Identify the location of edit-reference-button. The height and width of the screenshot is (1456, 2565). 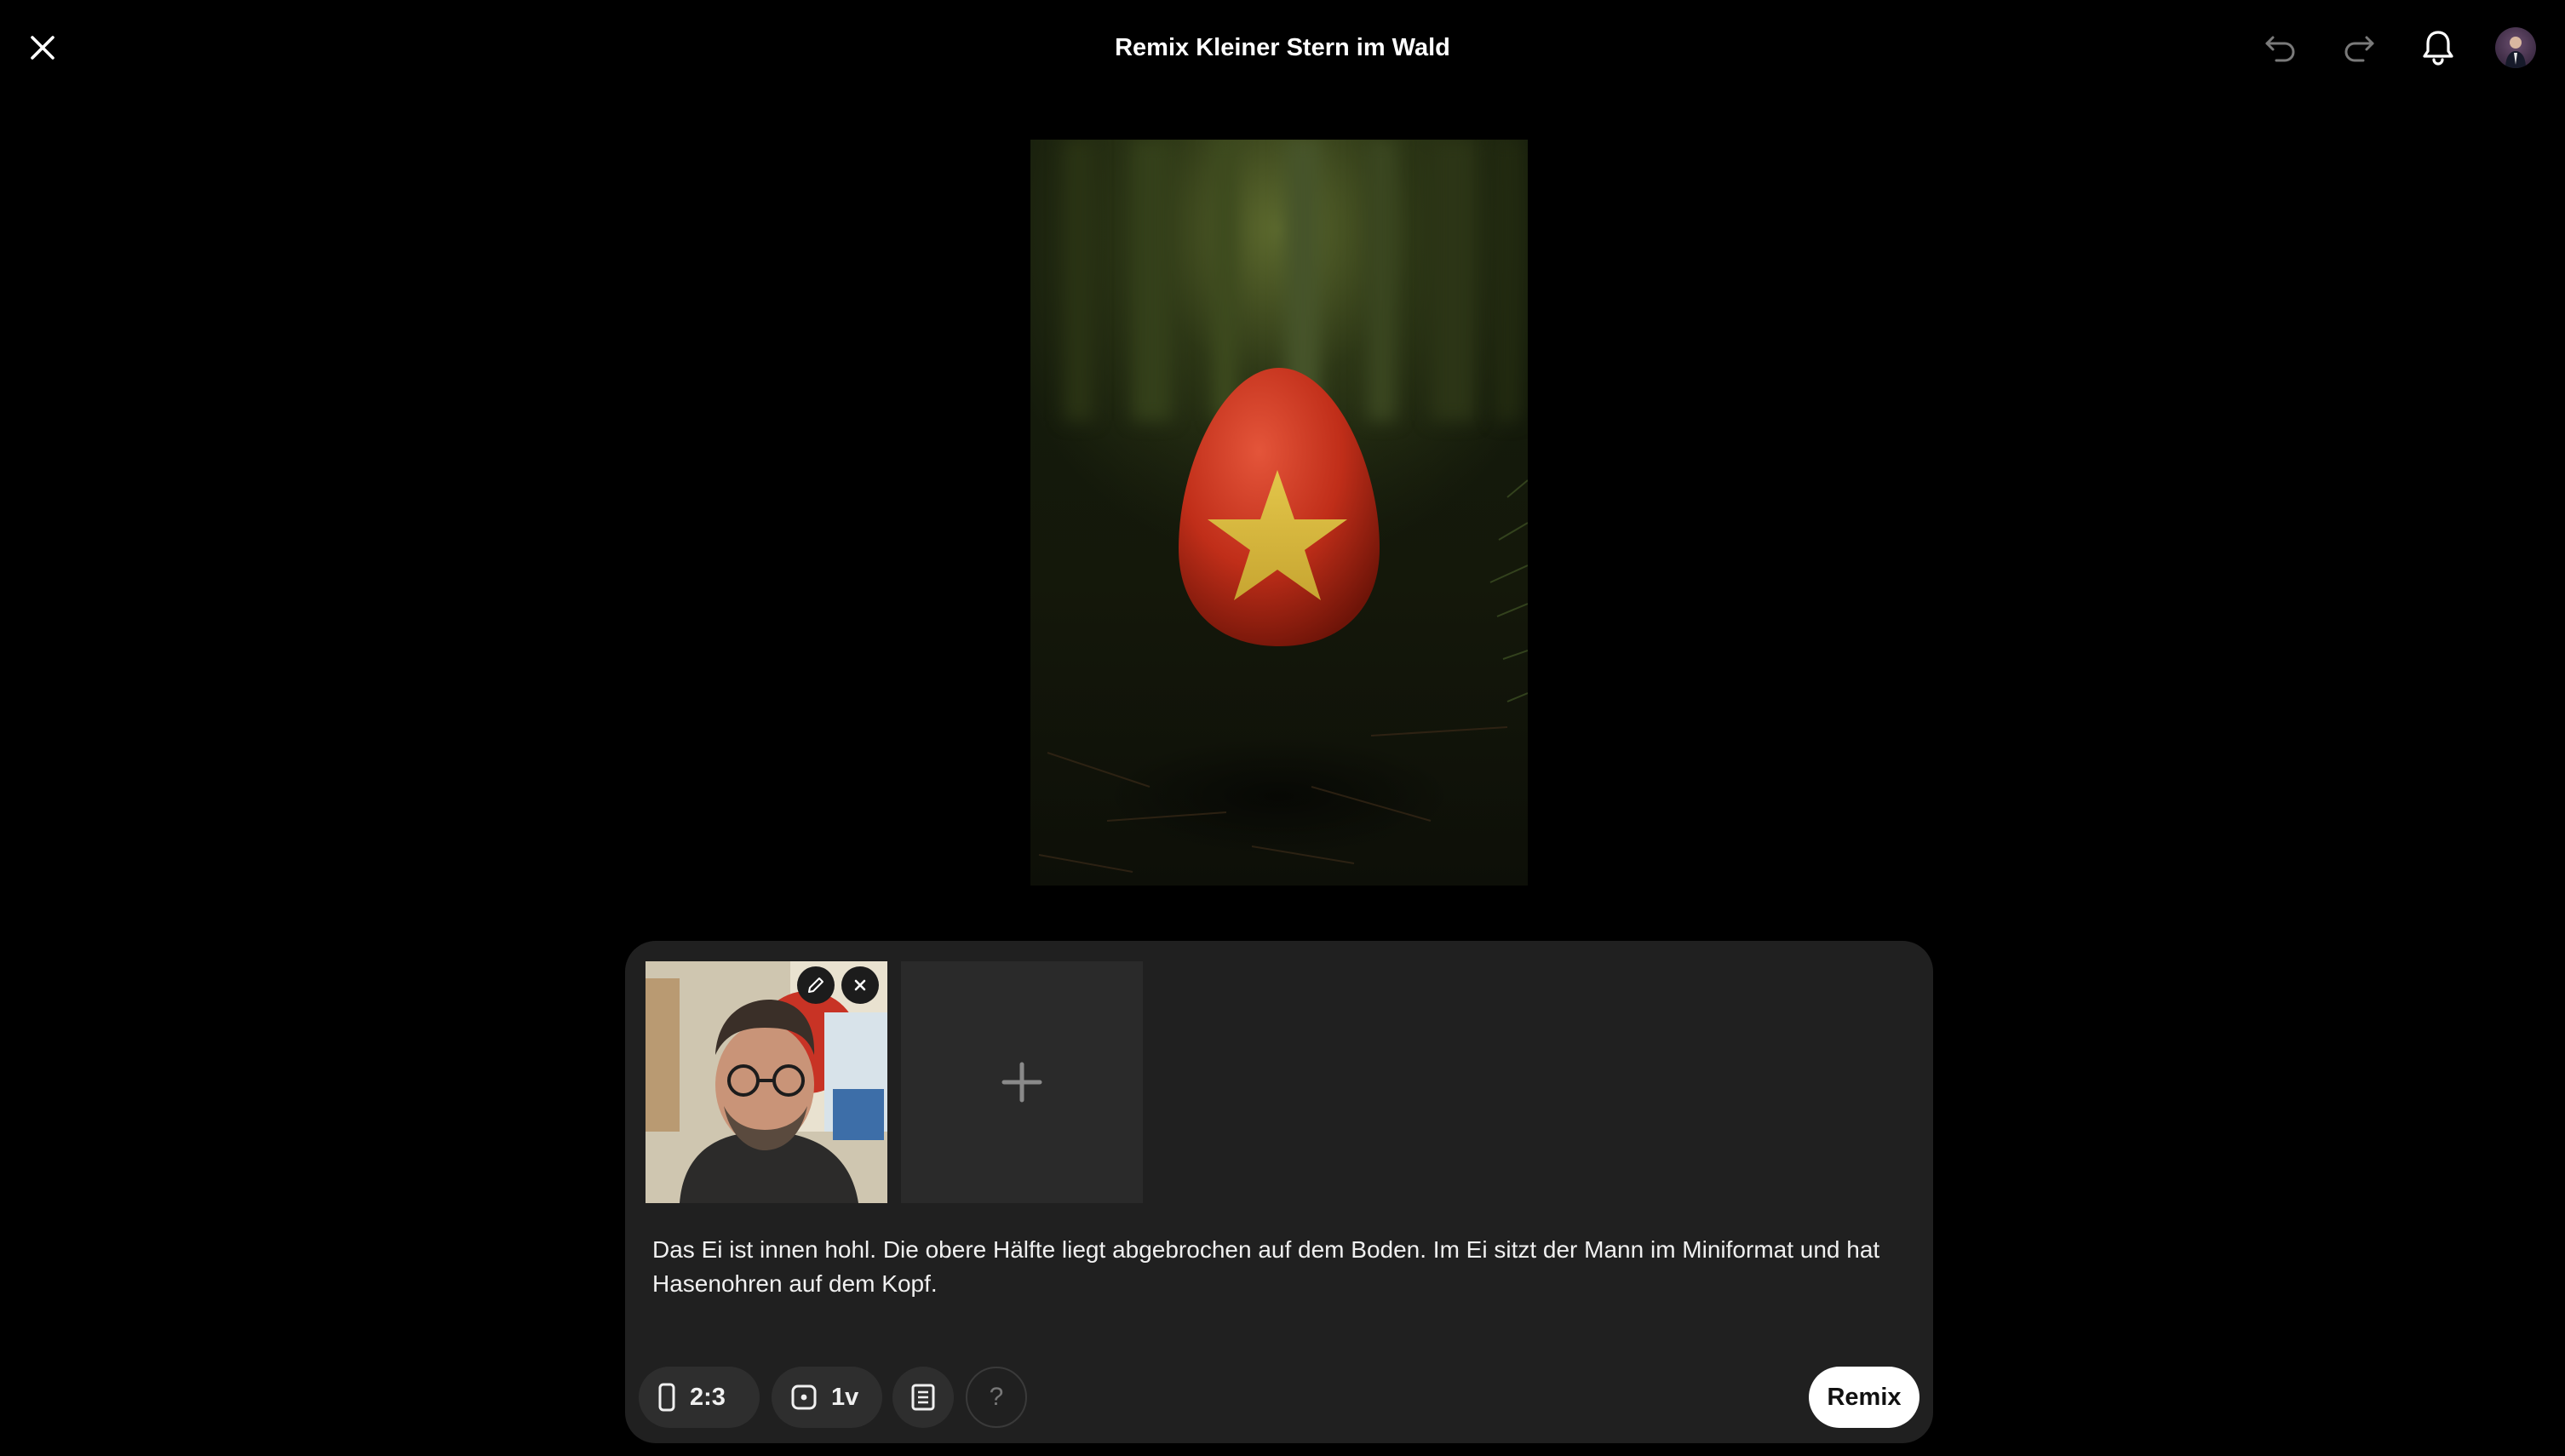
(816, 985).